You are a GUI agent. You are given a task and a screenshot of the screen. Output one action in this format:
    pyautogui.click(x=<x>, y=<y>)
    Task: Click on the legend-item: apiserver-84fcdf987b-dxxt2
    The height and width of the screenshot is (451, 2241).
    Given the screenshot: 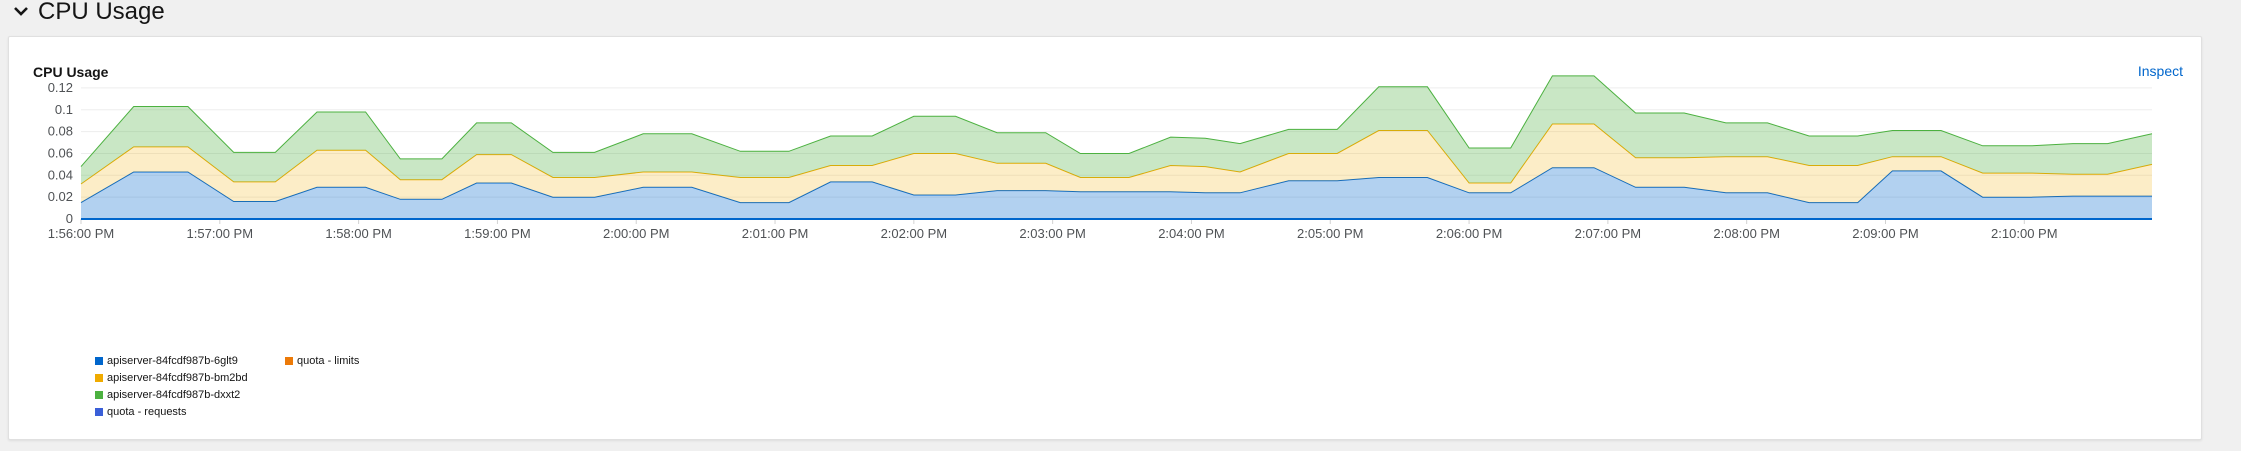 What is the action you would take?
    pyautogui.click(x=190, y=395)
    